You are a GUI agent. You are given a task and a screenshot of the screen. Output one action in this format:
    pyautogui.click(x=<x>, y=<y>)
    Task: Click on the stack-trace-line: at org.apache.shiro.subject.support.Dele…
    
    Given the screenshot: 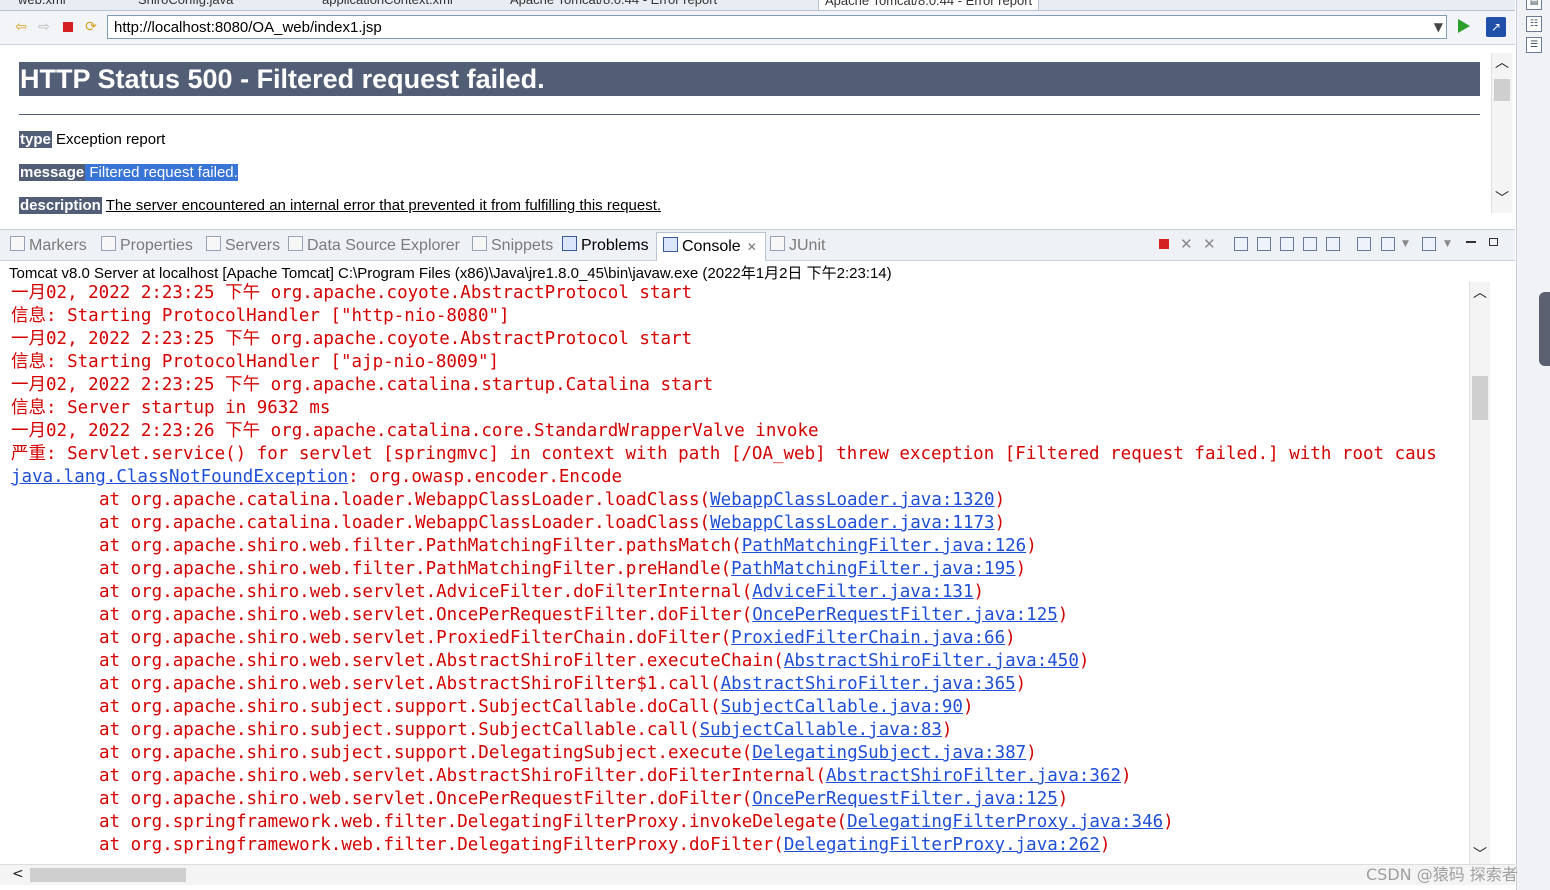 What is the action you would take?
    pyautogui.click(x=568, y=753)
    